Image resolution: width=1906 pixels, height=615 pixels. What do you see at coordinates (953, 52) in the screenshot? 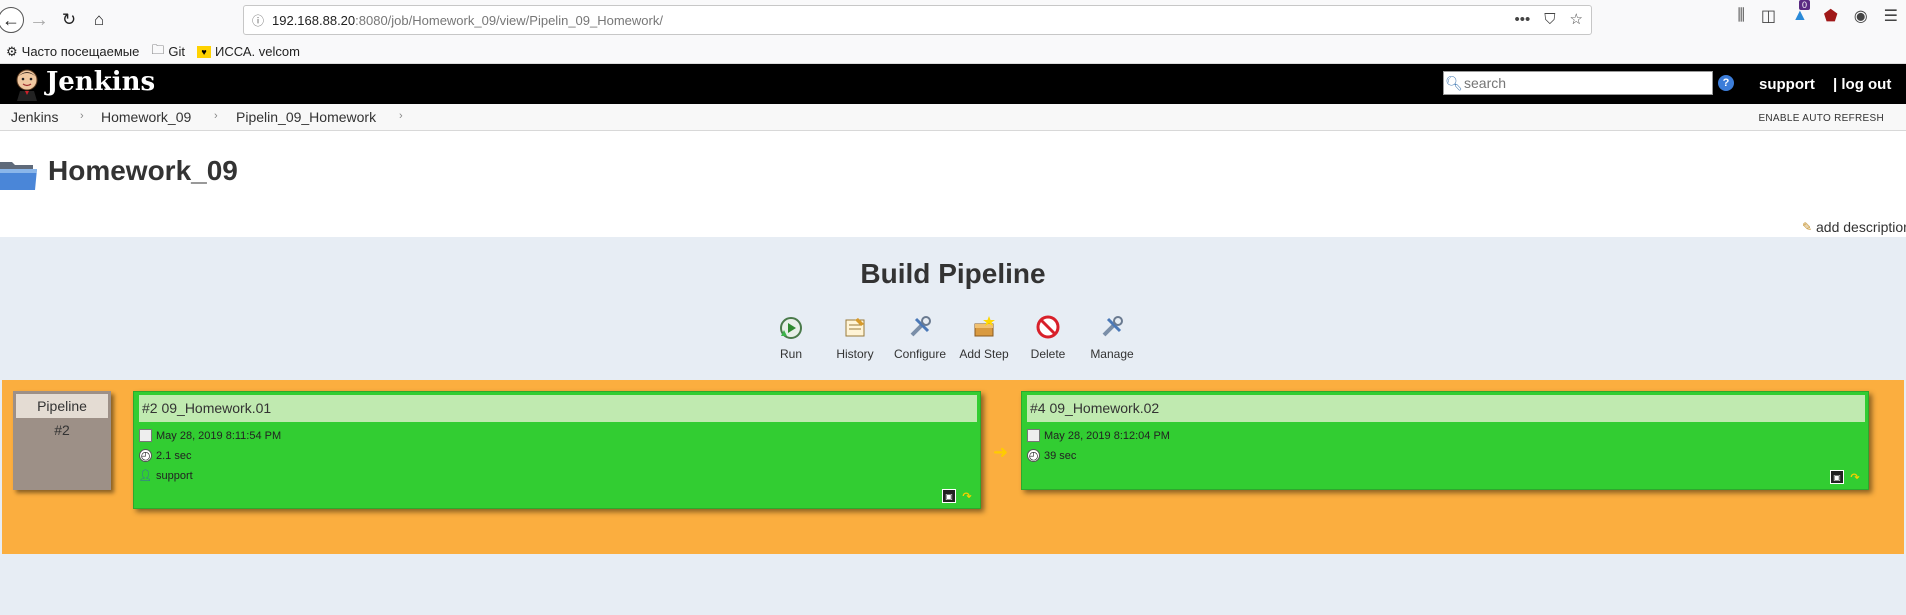
I see `bookmarks-bar: ⚙ Часто посещаемые 🗀 Git ♥ ИССА. velcom` at bounding box center [953, 52].